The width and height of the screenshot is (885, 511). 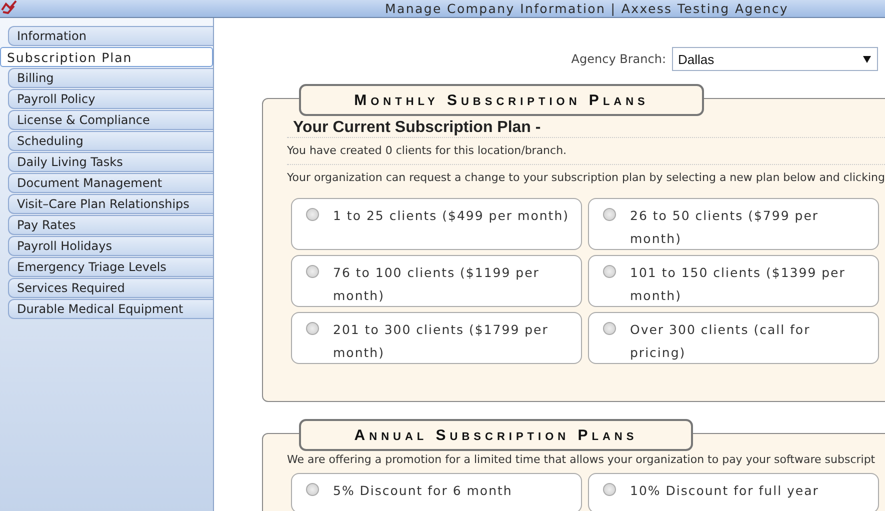 What do you see at coordinates (436, 224) in the screenshot?
I see `plan-option: 1 to 25 clients ($499 per month)` at bounding box center [436, 224].